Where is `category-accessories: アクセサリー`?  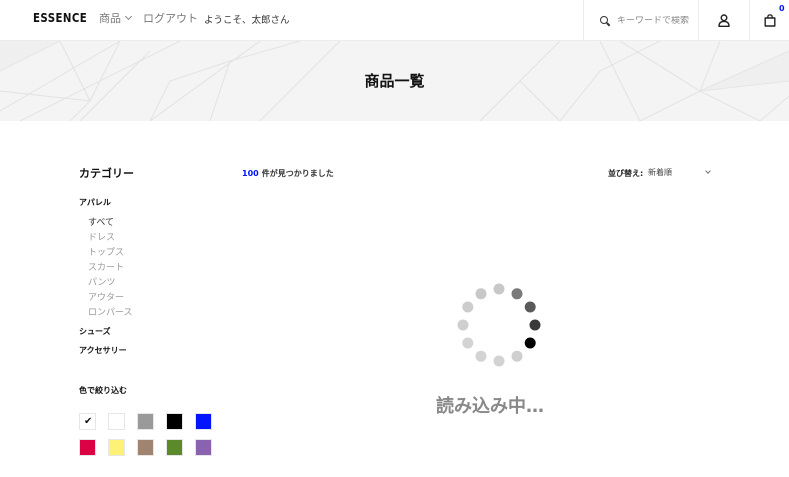
category-accessories: アクセサリー is located at coordinates (103, 350).